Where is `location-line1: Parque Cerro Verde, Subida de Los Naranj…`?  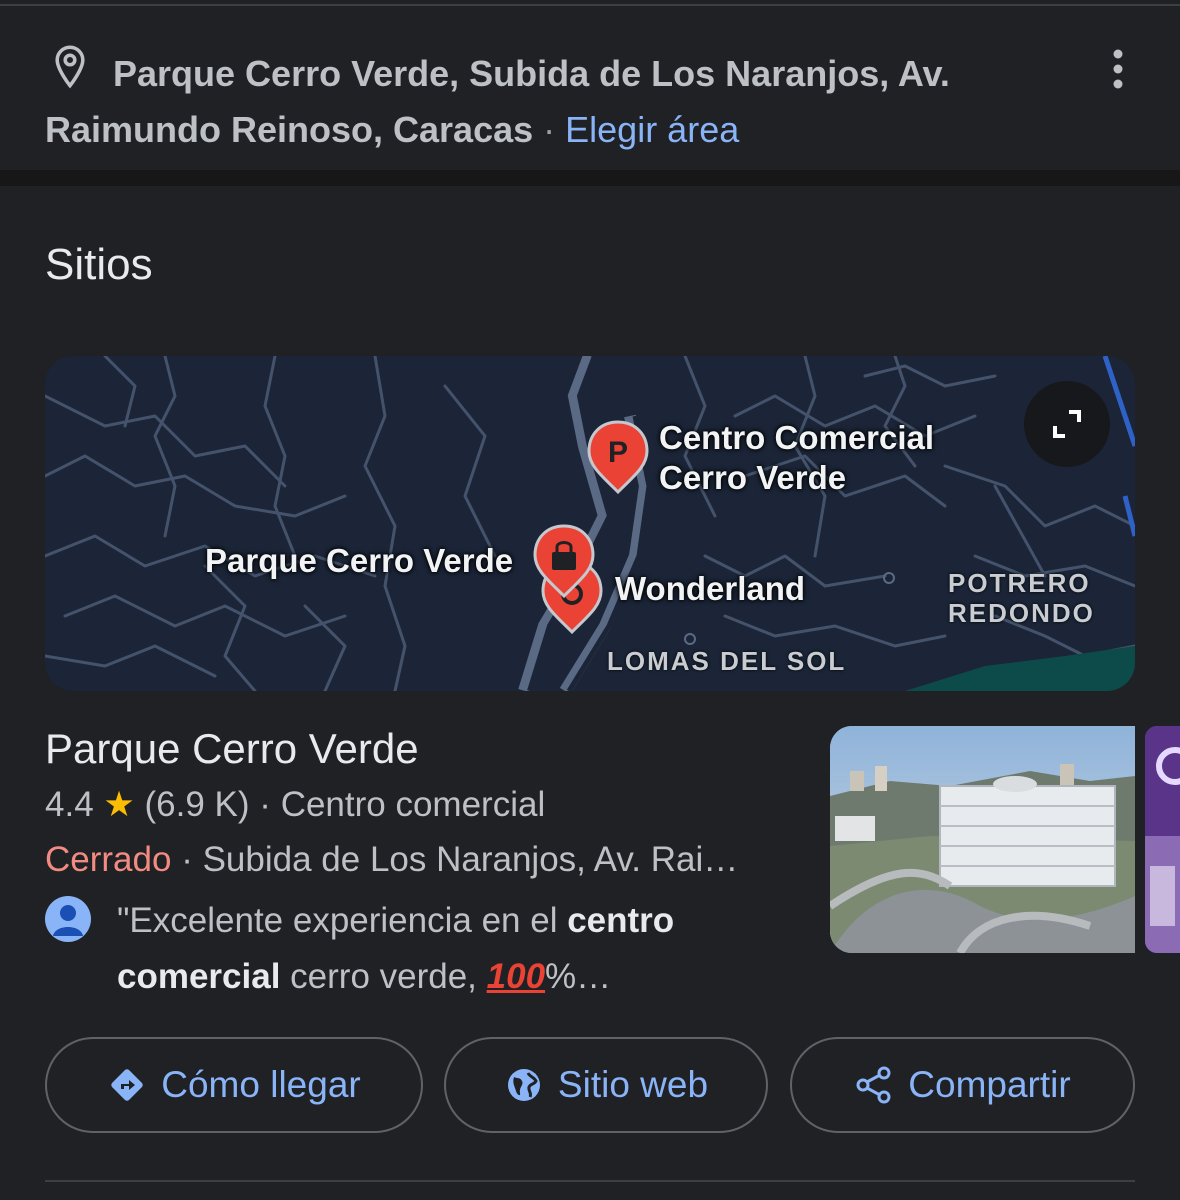
location-line1: Parque Cerro Verde, Subida de Los Naranj… is located at coordinates (531, 73).